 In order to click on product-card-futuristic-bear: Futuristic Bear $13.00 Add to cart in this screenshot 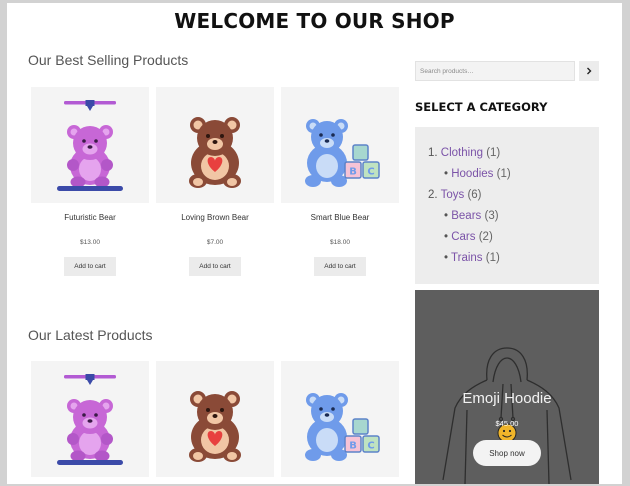, I will do `click(90, 181)`.